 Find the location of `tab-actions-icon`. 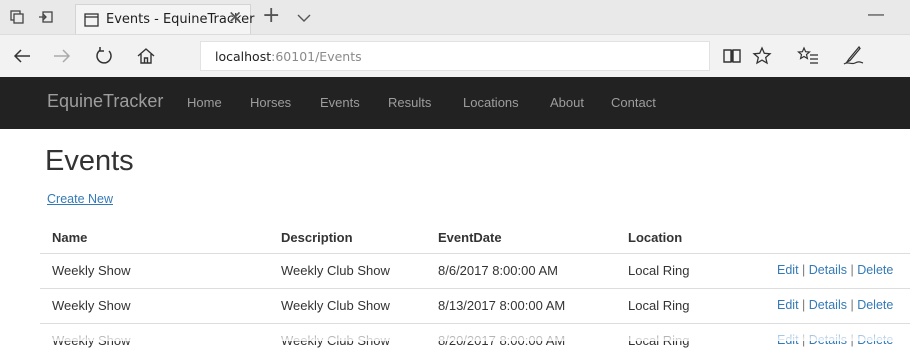

tab-actions-icon is located at coordinates (17, 17).